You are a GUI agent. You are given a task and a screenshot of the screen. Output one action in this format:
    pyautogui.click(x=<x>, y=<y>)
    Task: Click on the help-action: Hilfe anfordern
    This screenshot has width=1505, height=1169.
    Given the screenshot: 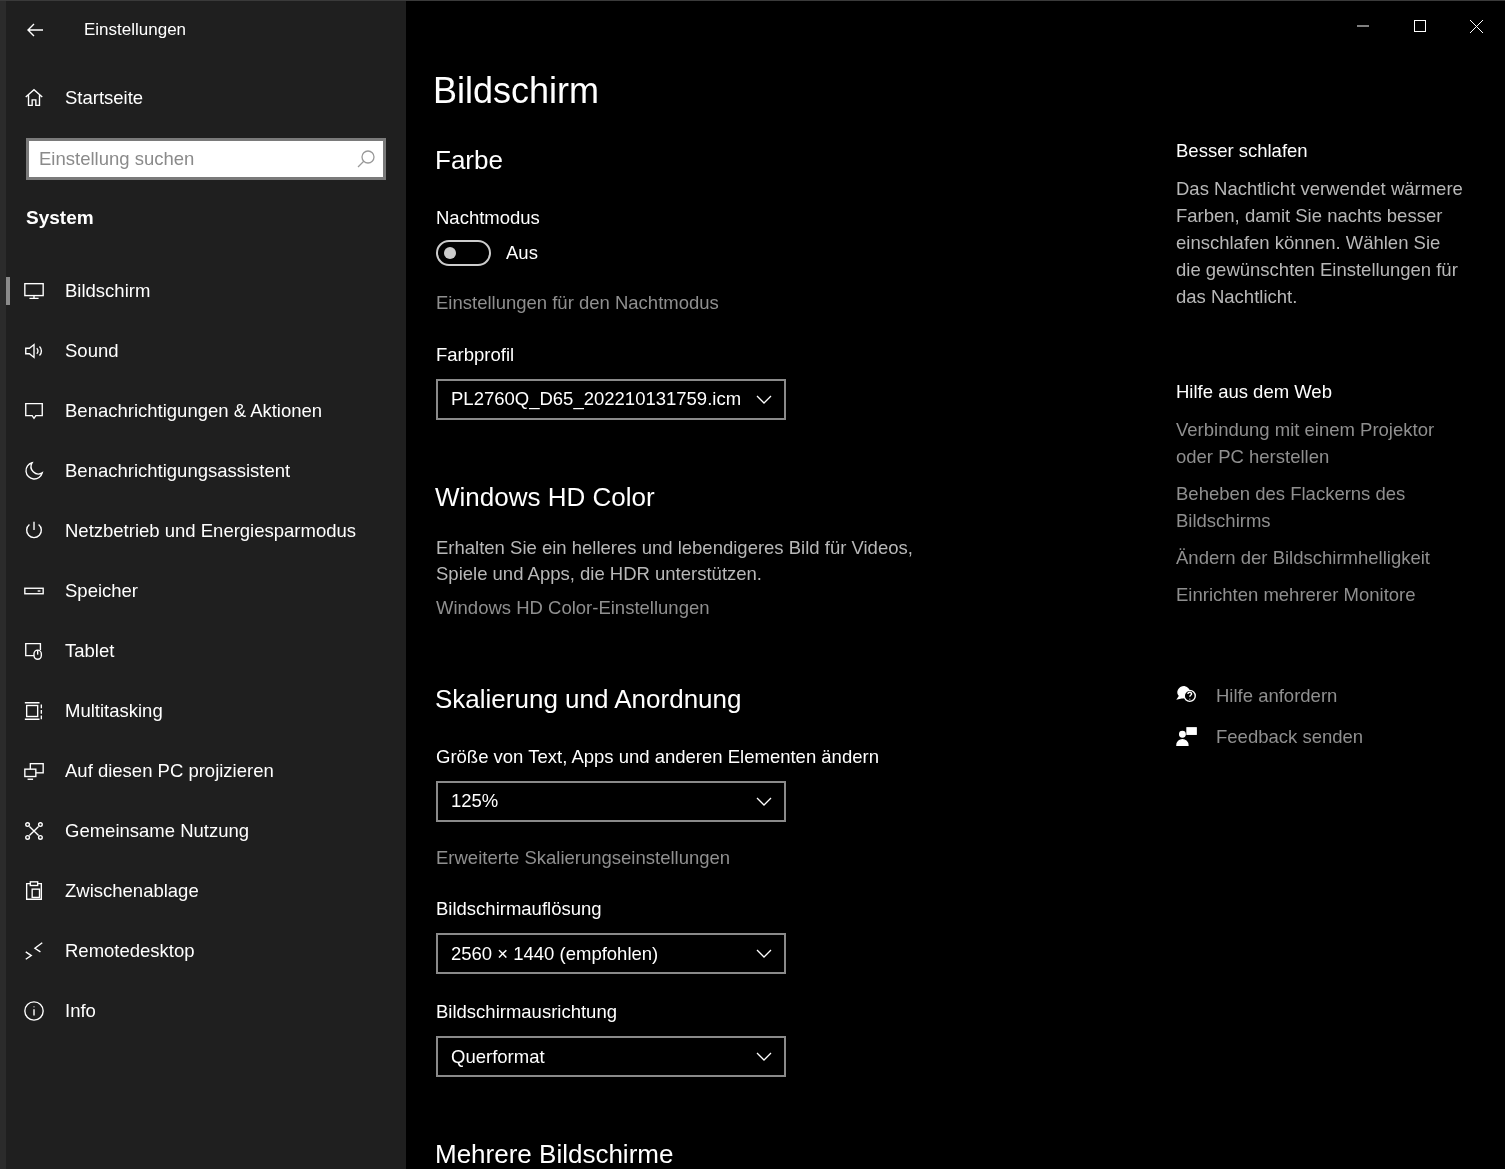 What is the action you would take?
    pyautogui.click(x=1322, y=695)
    